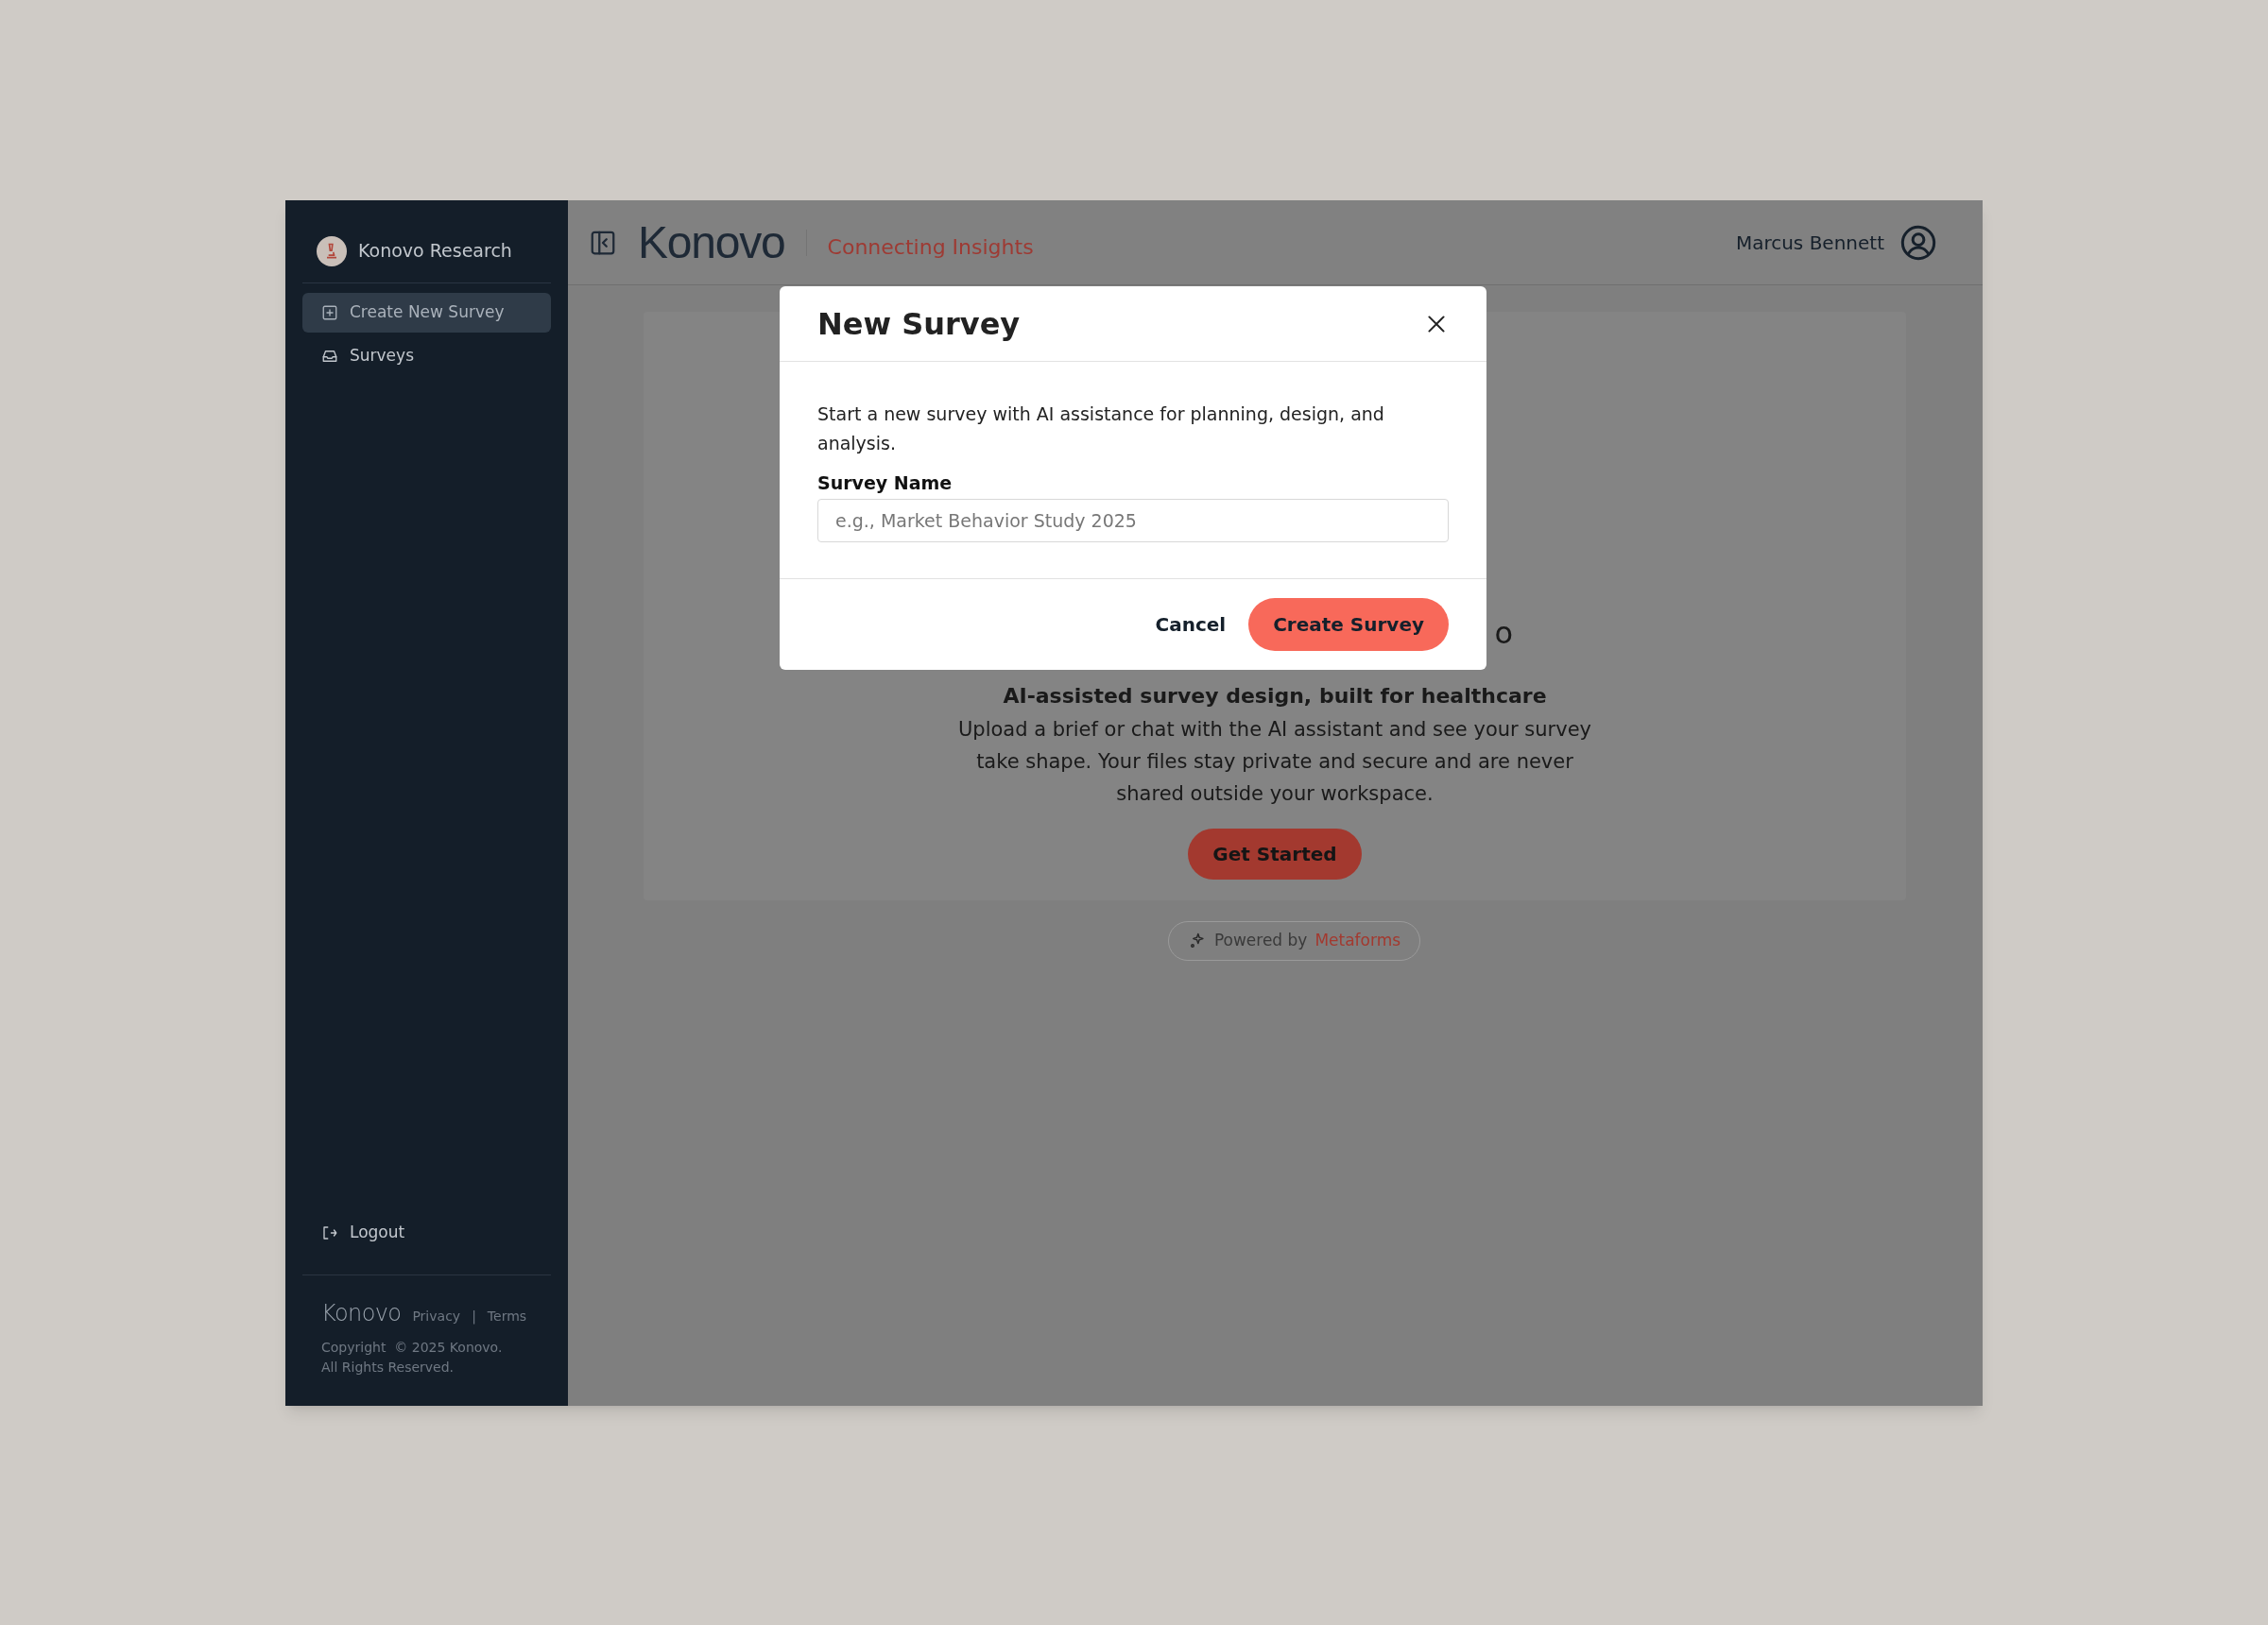 This screenshot has width=2268, height=1625. I want to click on rights-text: All Rights Reserved., so click(388, 1368).